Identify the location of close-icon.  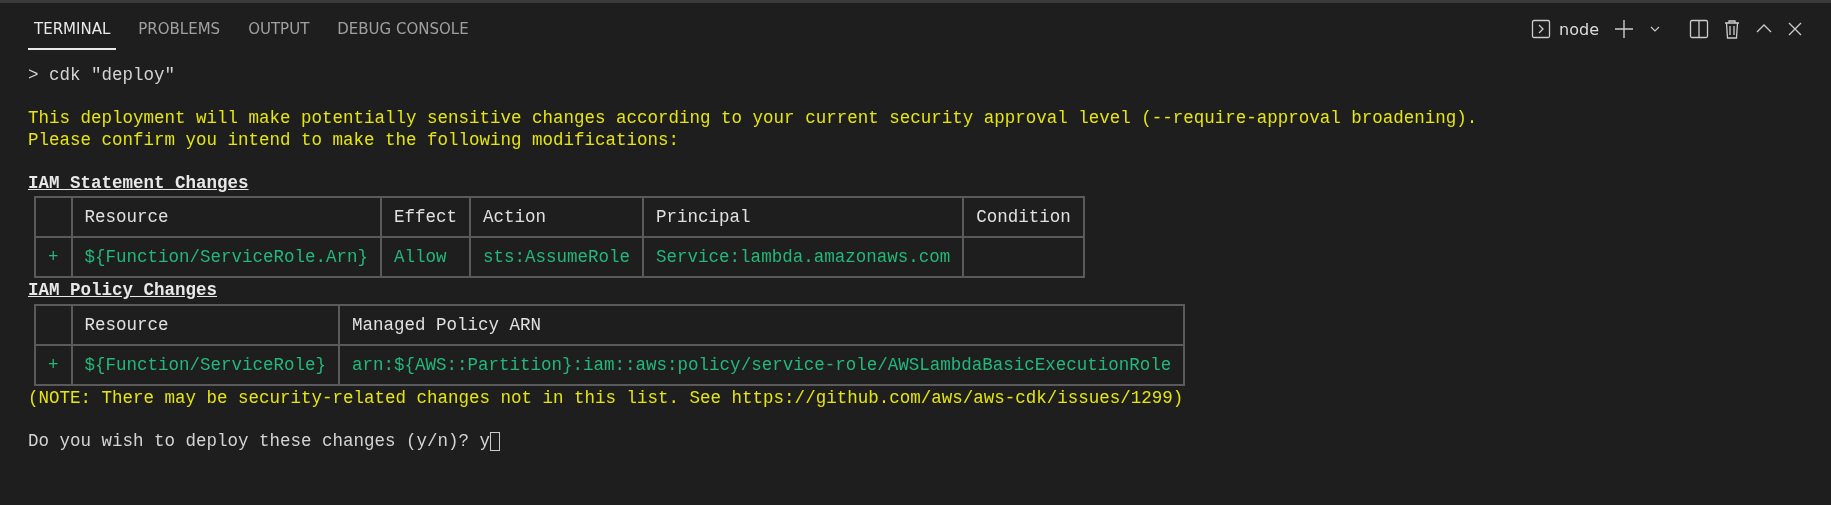
(1795, 29).